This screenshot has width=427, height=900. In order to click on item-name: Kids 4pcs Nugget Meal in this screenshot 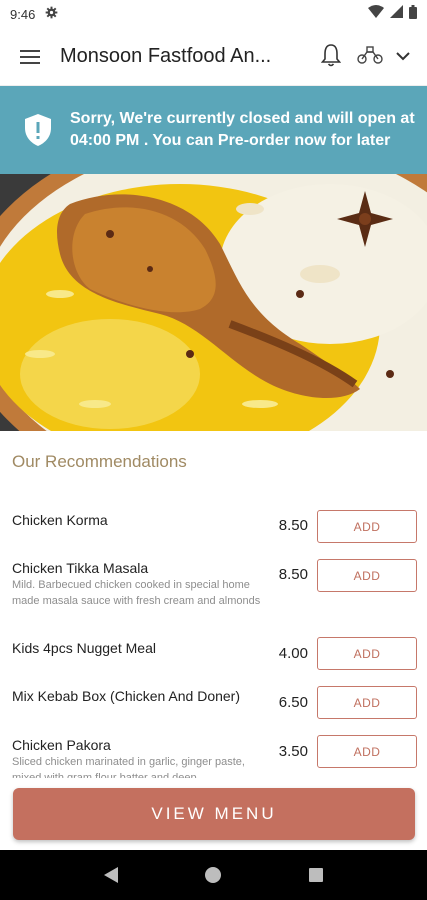, I will do `click(84, 648)`.